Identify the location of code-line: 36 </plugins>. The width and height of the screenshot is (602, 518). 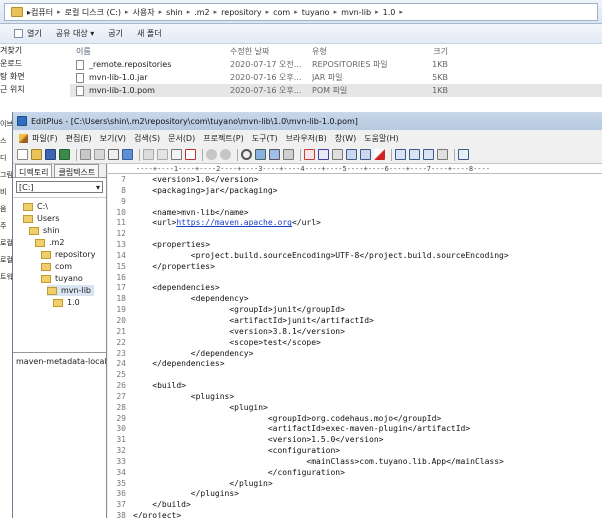
(355, 494).